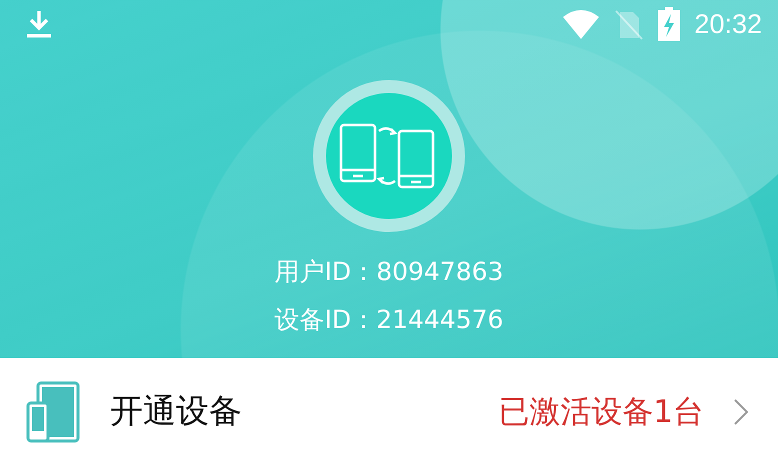  What do you see at coordinates (389, 320) in the screenshot?
I see `device-id-text: 设备ID：21444576` at bounding box center [389, 320].